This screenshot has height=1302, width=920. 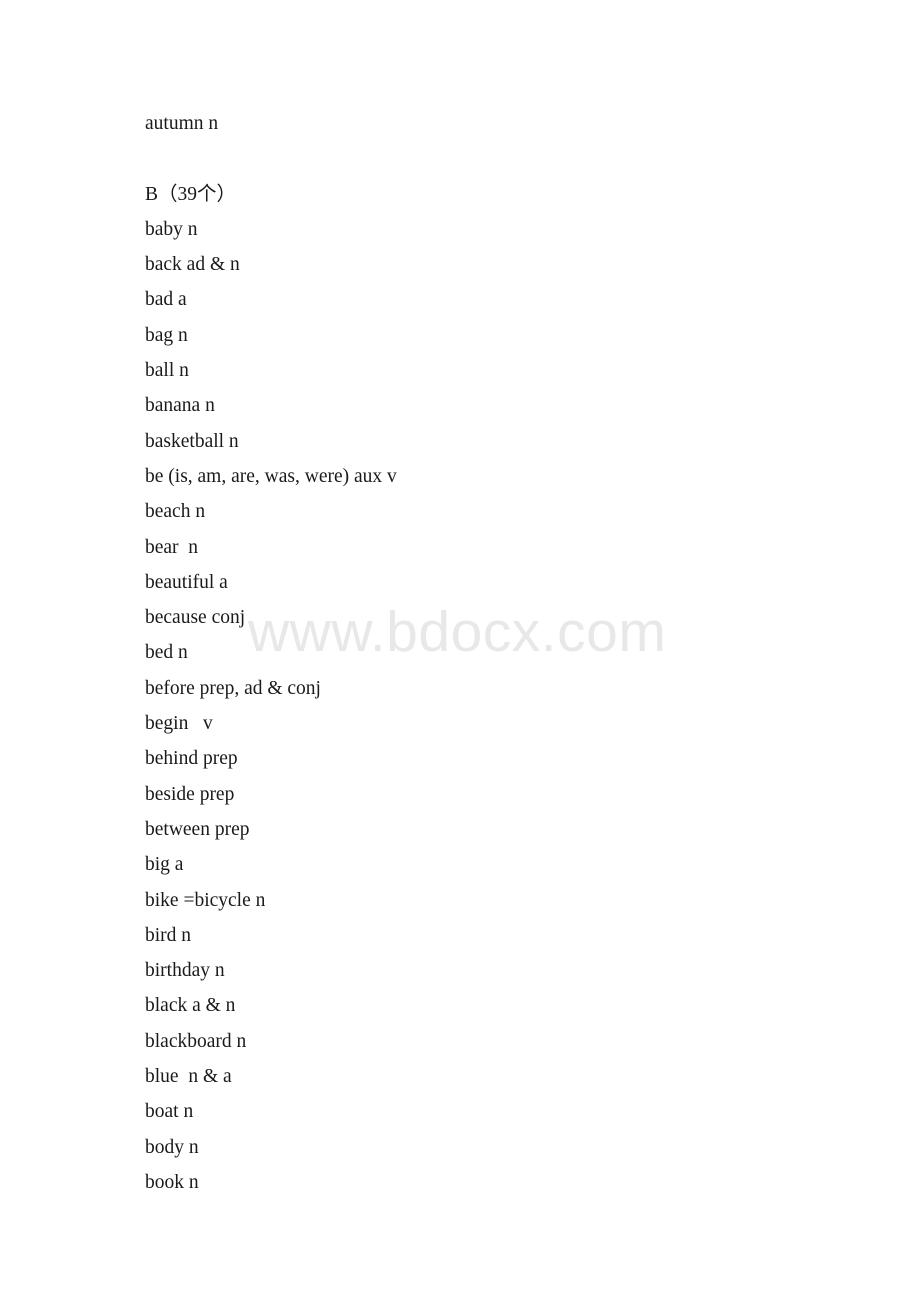 I want to click on word-entry: autumn n, so click(x=182, y=123).